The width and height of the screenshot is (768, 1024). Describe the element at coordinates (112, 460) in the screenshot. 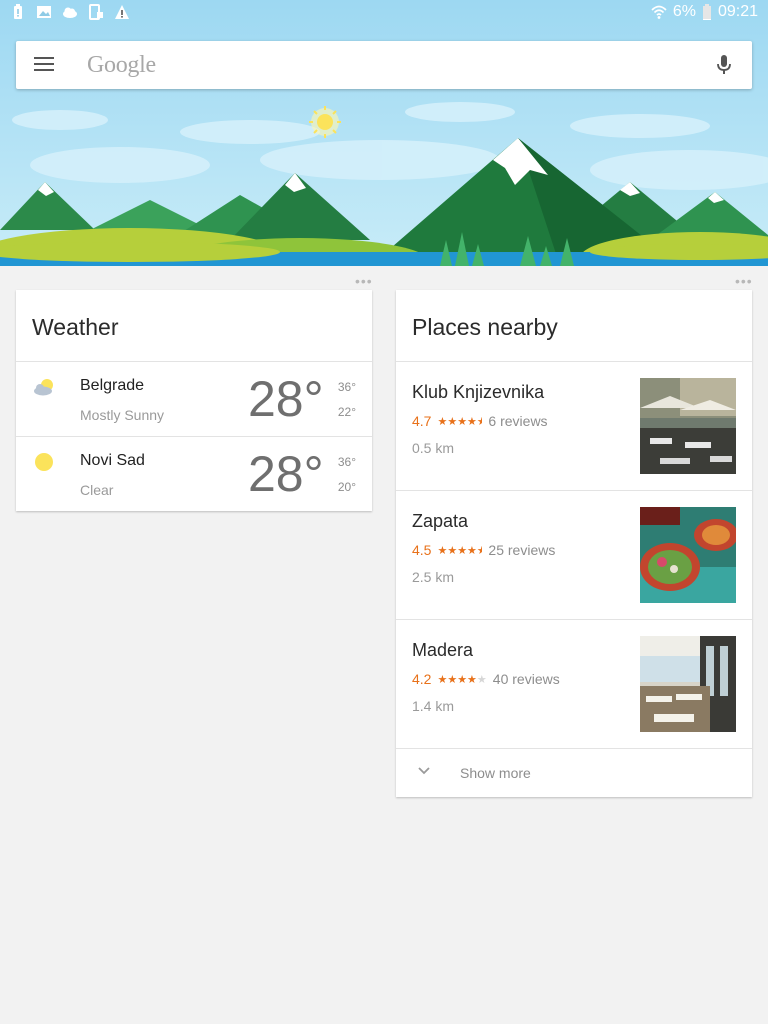

I see `weather-city: Novi Sad` at that location.